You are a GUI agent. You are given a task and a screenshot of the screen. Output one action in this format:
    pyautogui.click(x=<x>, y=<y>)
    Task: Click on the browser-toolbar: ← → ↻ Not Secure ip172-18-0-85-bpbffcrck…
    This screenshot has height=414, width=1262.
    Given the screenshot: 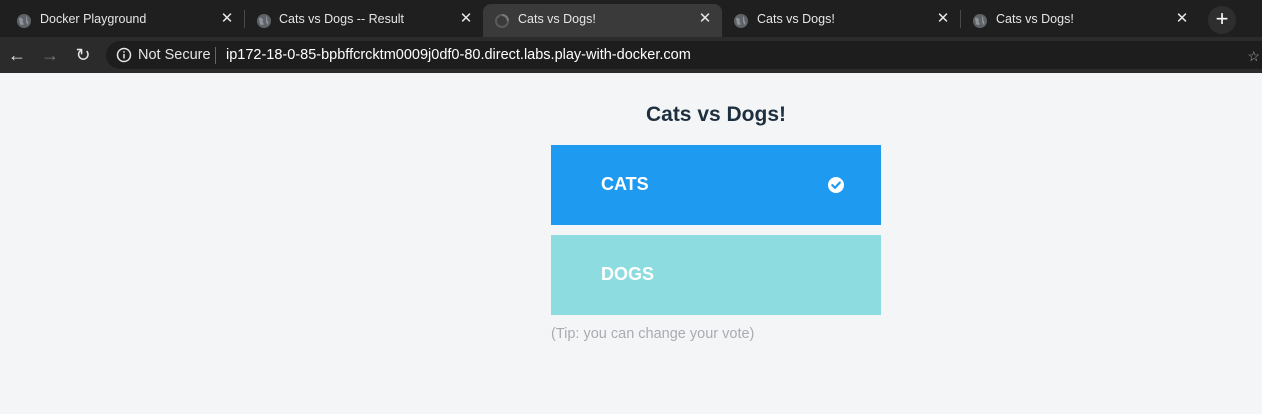 What is the action you would take?
    pyautogui.click(x=631, y=55)
    